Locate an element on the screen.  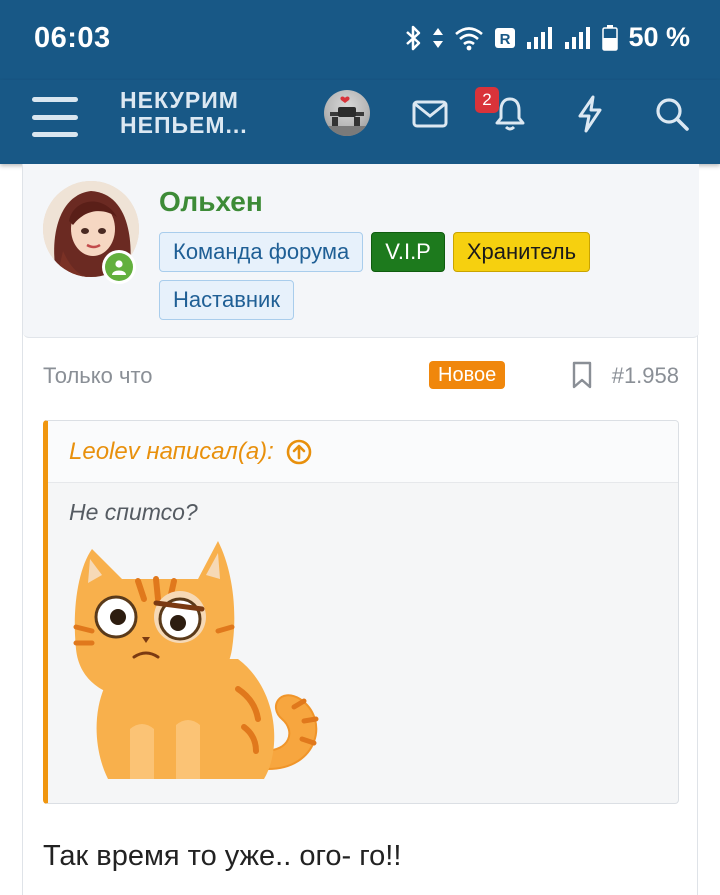
logo-line-1: НЕКУРИМ is located at coordinates (179, 100).